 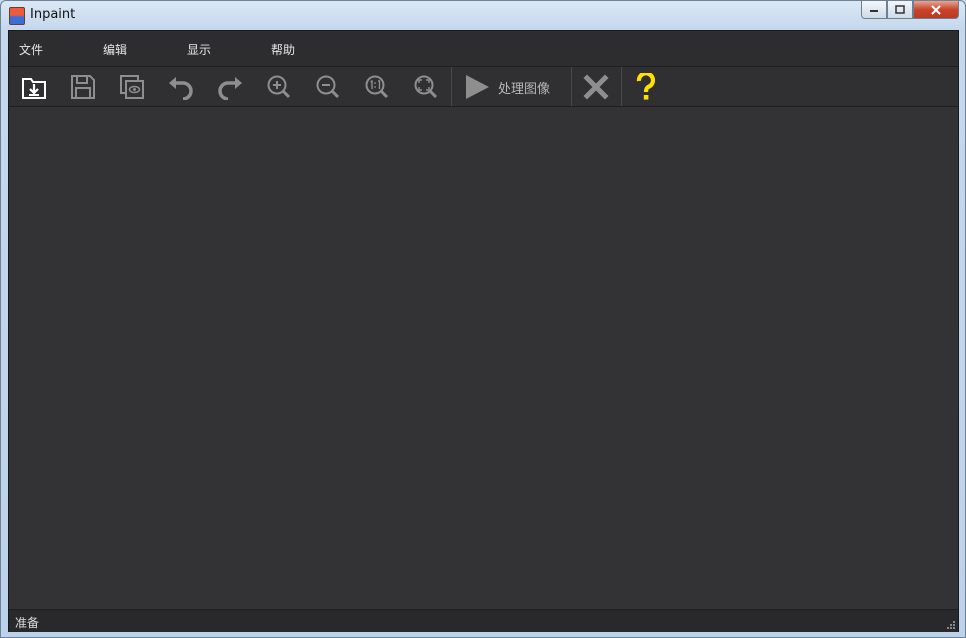 I want to click on zoom-actual-icon, so click(x=377, y=87).